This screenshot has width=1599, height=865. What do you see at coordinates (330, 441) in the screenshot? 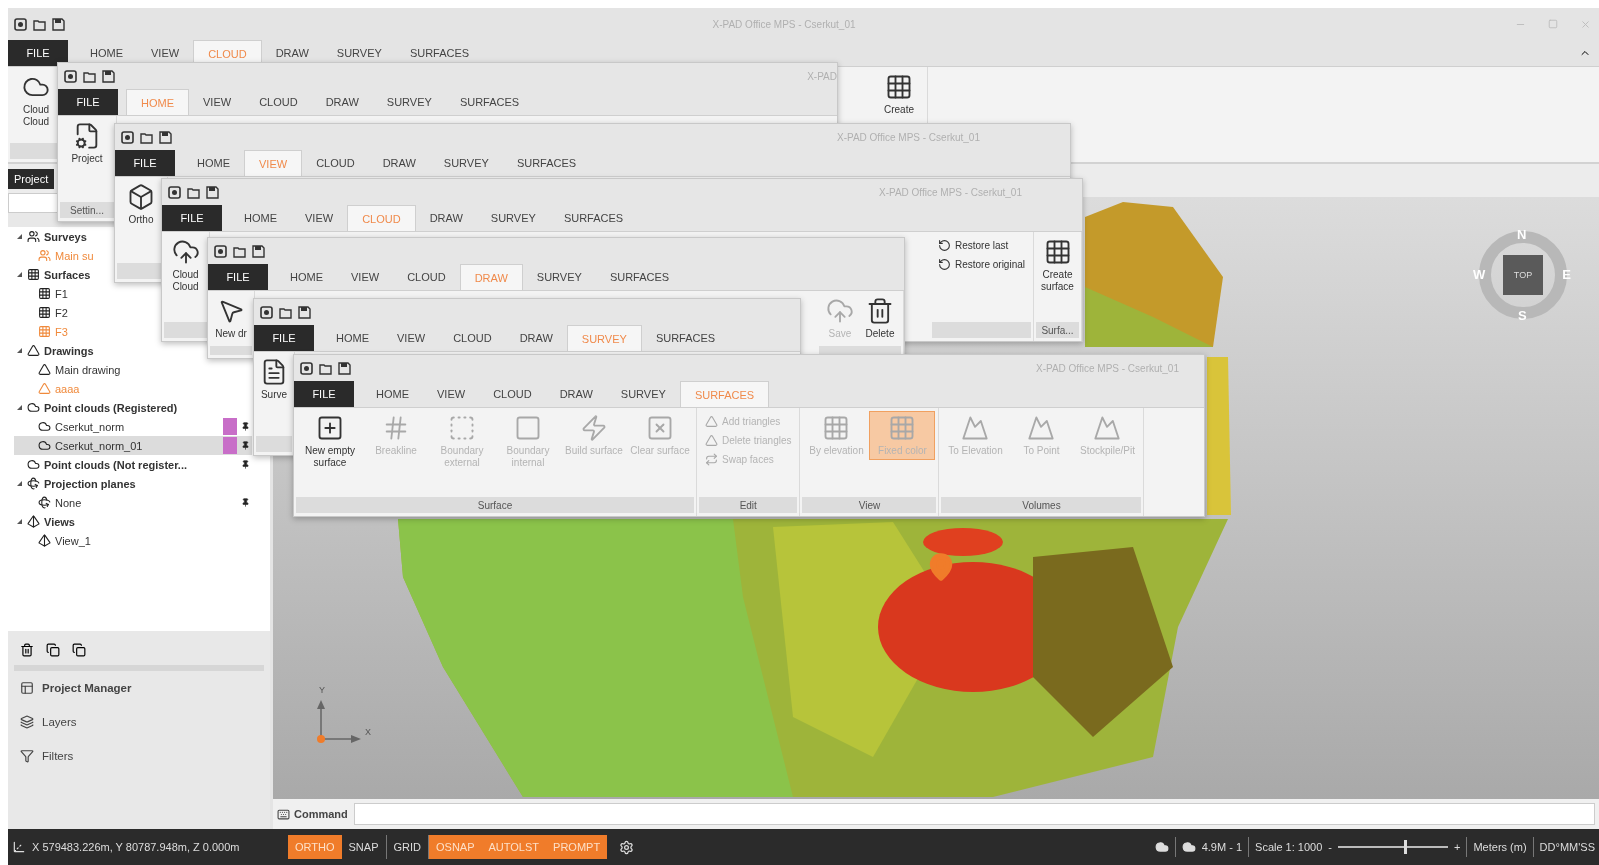
I see `ribbon-button: New empty surface` at bounding box center [330, 441].